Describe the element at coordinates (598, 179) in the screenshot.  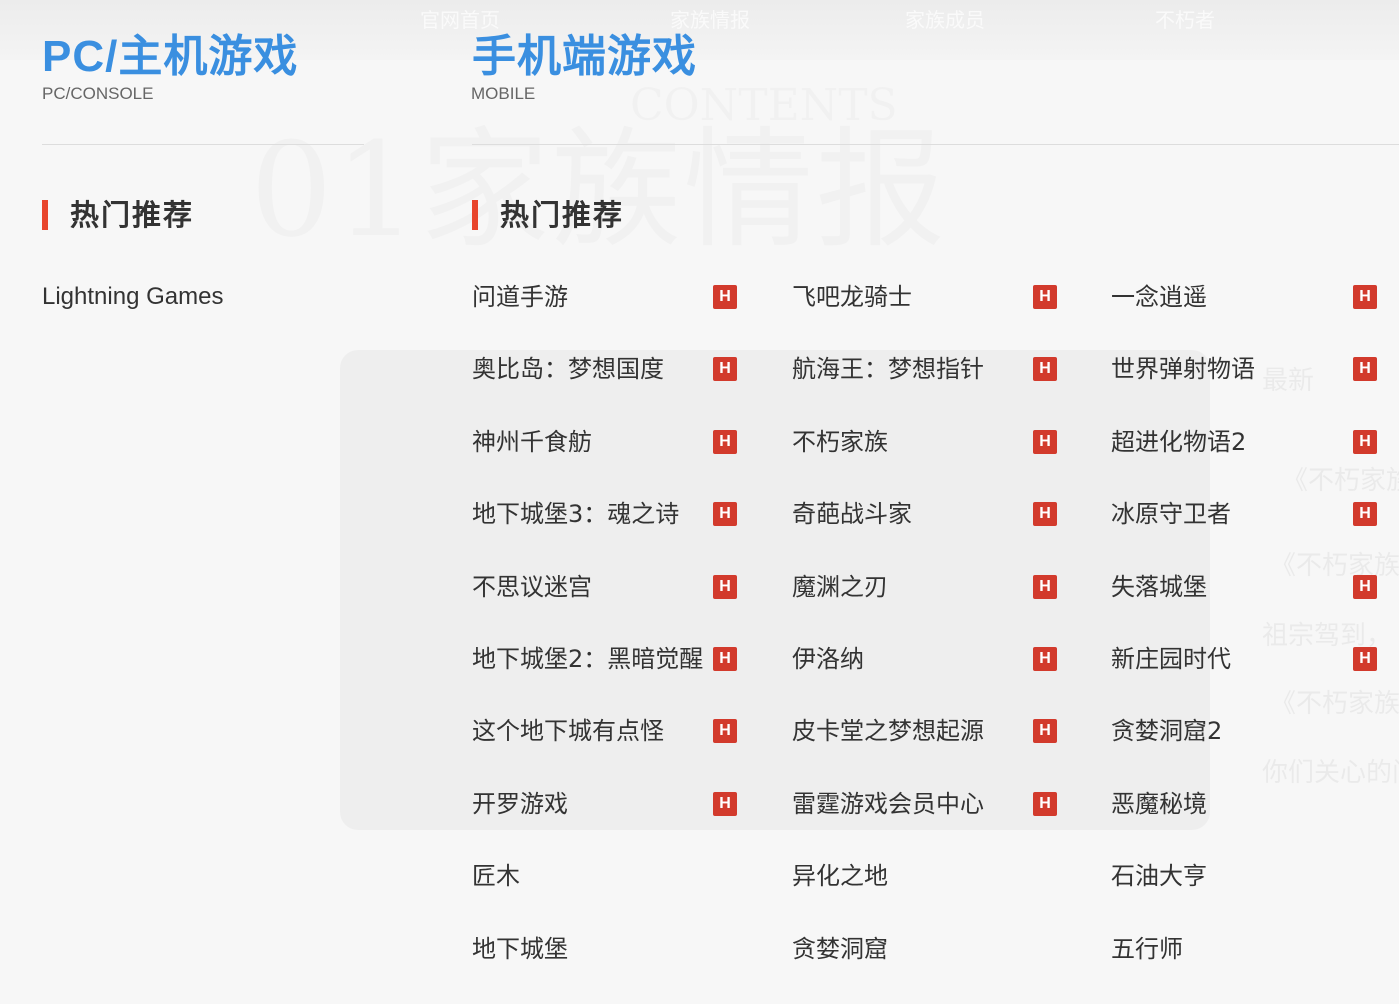
I see `background-watermark: 01家族情报` at that location.